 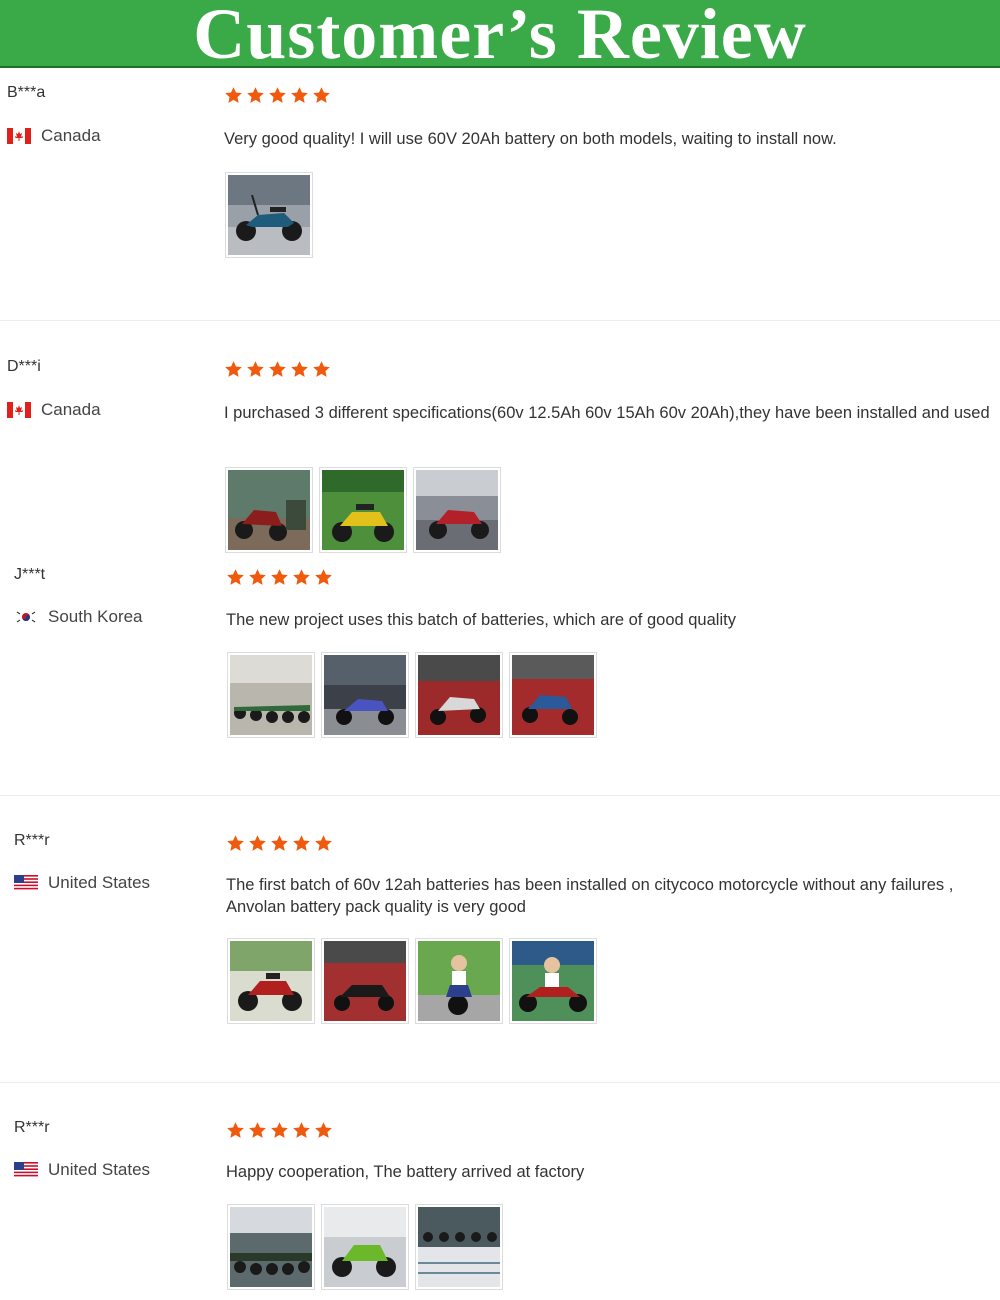 I want to click on south-korea-flag-icon, so click(x=26, y=617).